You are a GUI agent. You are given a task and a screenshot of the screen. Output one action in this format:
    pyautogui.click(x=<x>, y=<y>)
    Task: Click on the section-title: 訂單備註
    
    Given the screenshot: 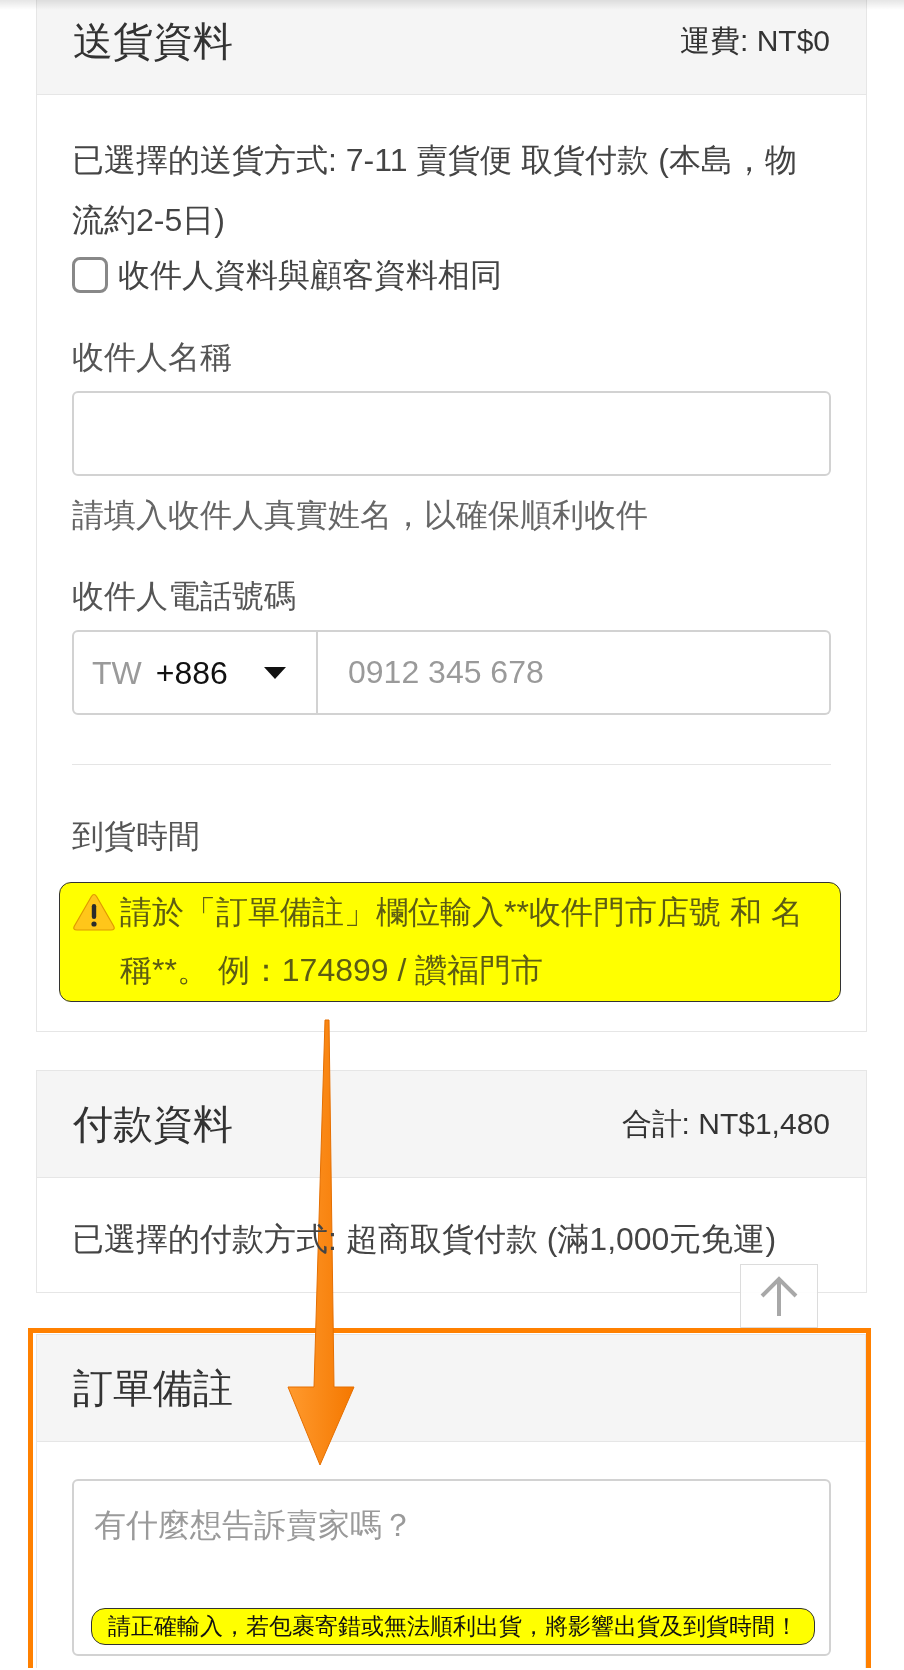 What is the action you would take?
    pyautogui.click(x=153, y=1388)
    